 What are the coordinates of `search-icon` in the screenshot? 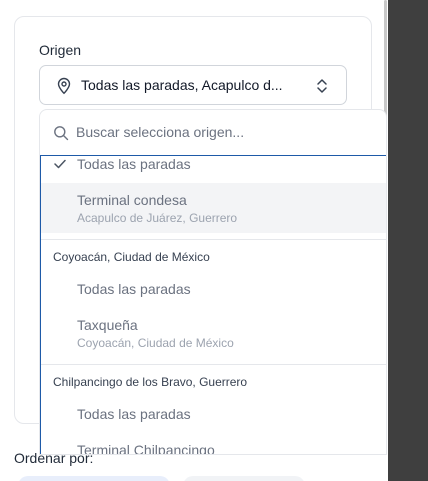 It's located at (61, 133).